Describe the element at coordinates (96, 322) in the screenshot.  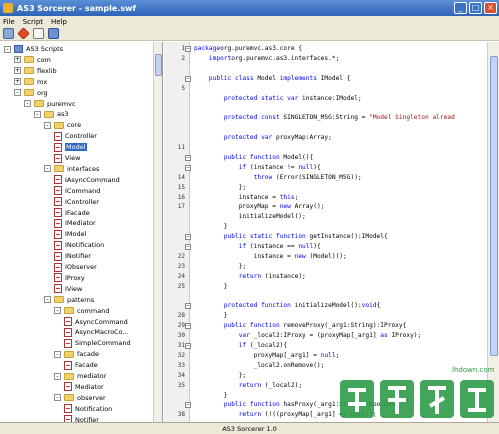
I see `tree-node: AsyncCommand` at that location.